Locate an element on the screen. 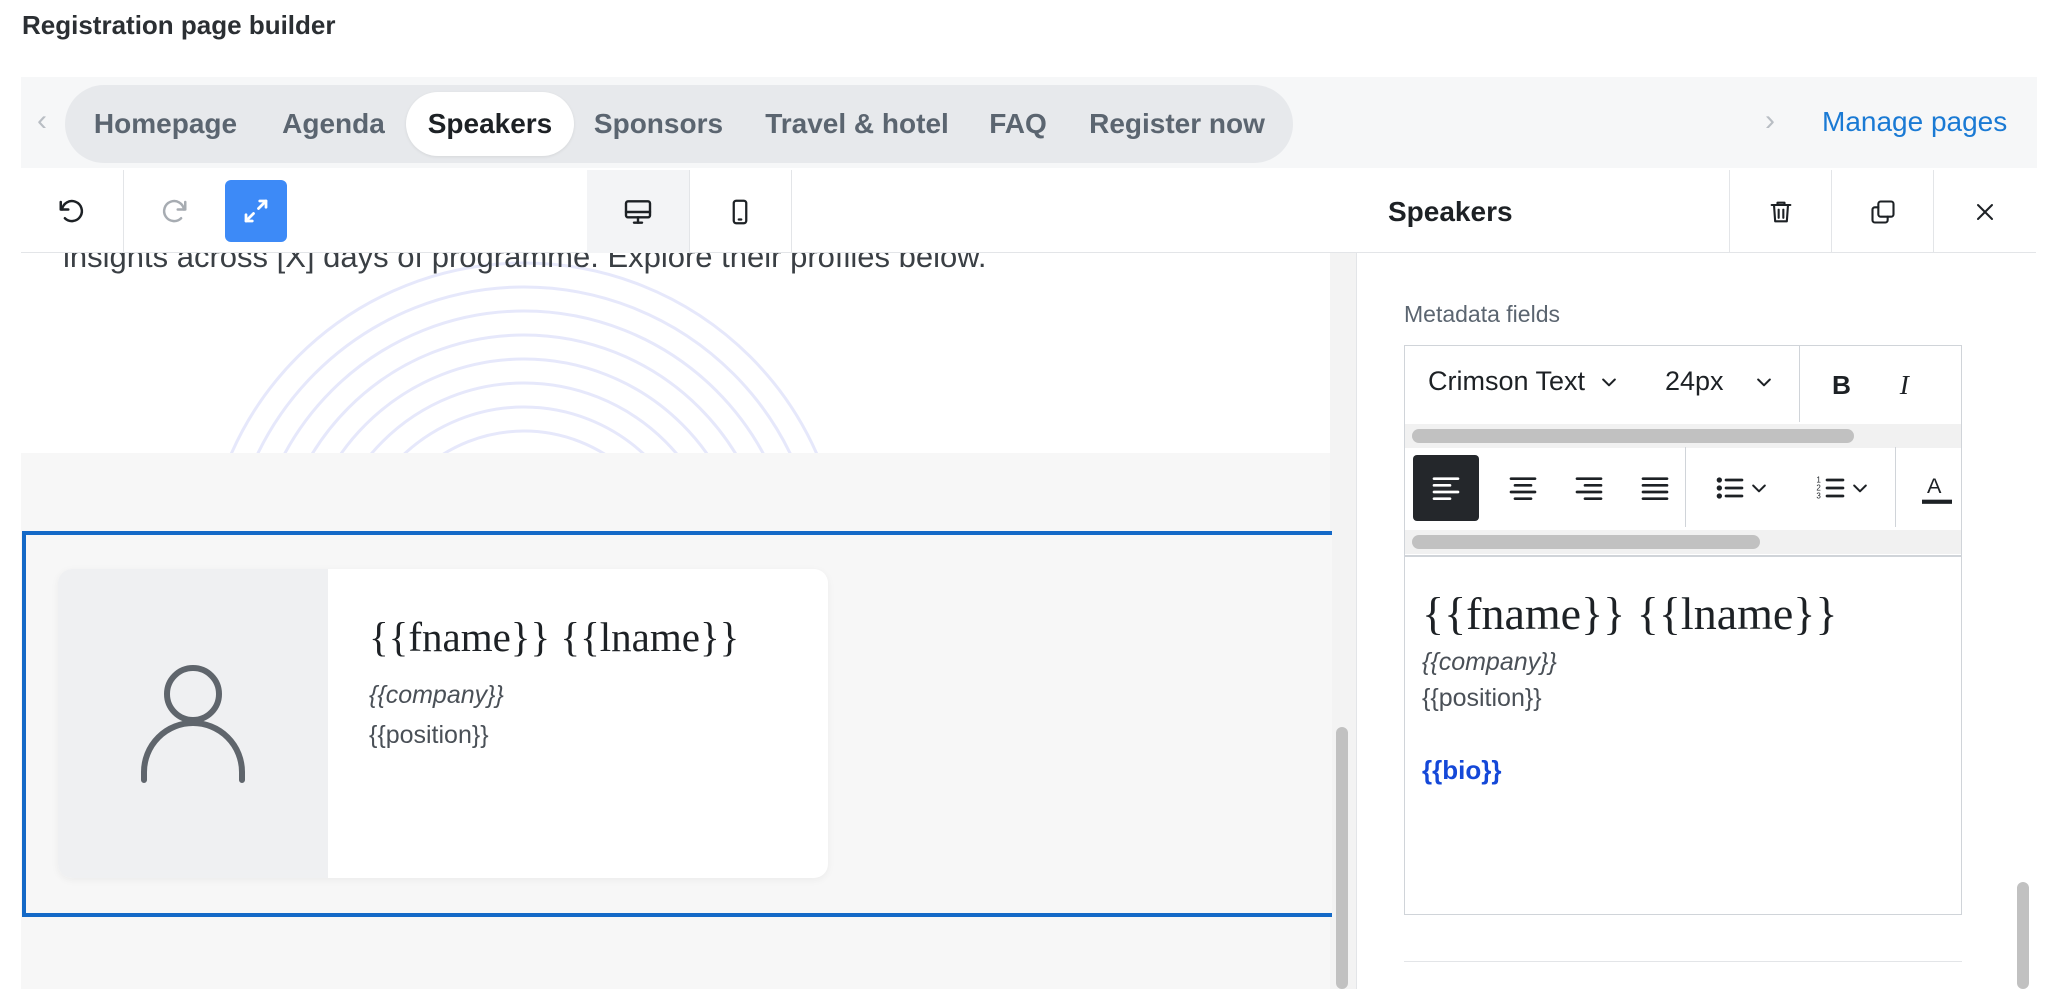 Image resolution: width=2048 pixels, height=989 pixels. trash-icon is located at coordinates (1780, 211).